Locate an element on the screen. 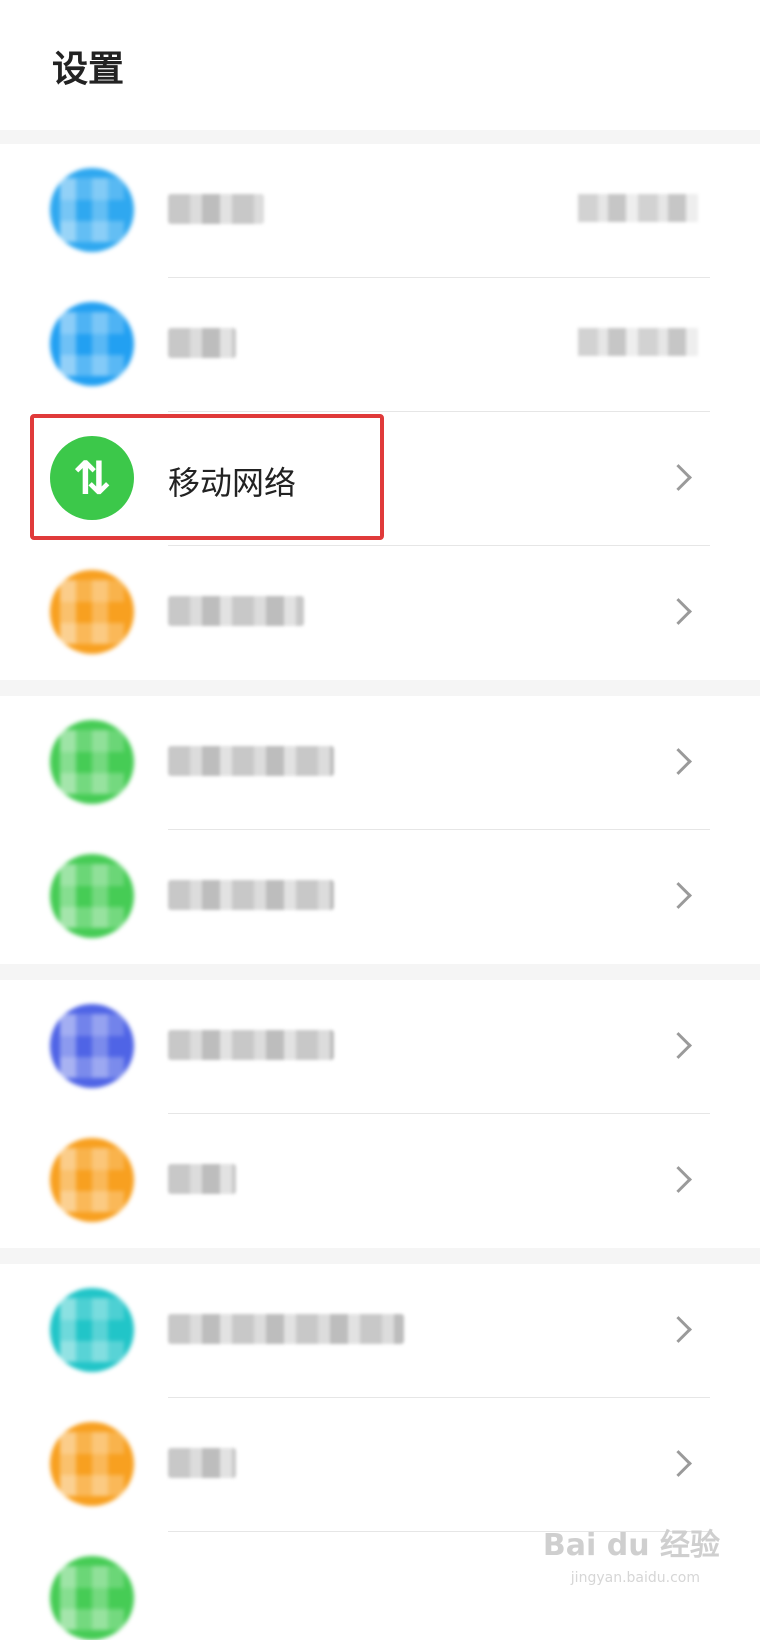 This screenshot has height=1640, width=760. arrows-up-down-icon: ⇅ is located at coordinates (92, 478).